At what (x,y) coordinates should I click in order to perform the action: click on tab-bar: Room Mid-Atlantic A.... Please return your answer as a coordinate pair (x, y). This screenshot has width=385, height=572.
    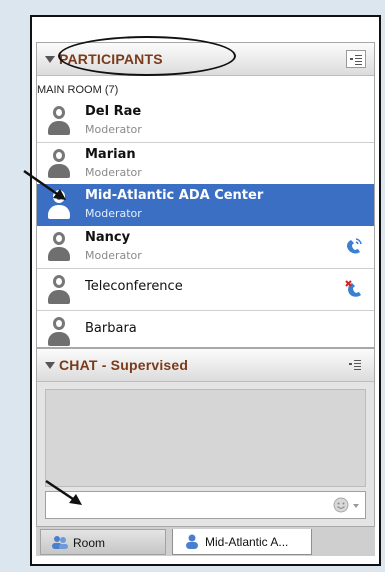
    Looking at the image, I should click on (205, 541).